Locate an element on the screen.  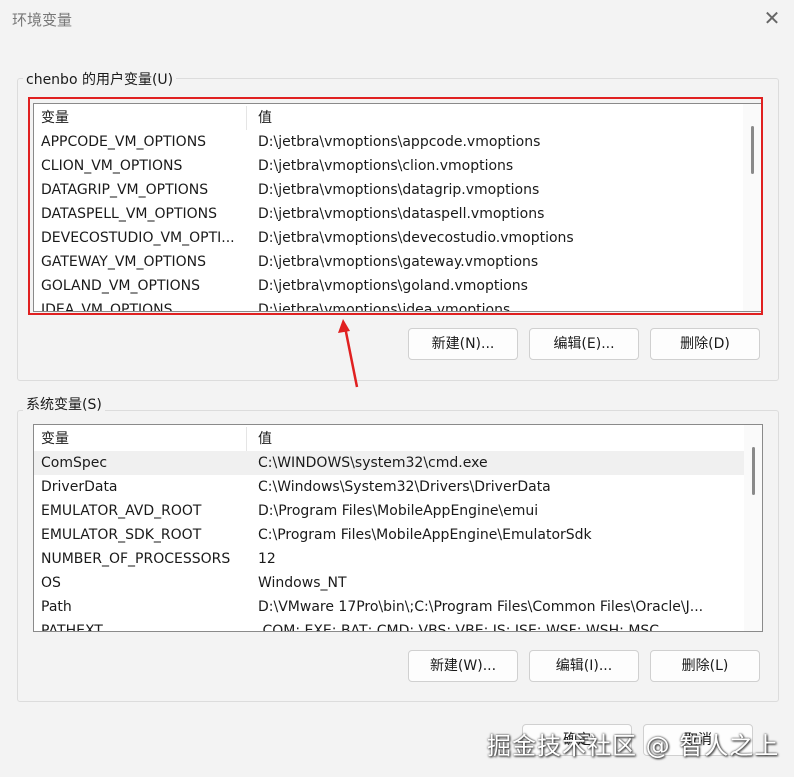
variable-name: DriverData is located at coordinates (79, 487).